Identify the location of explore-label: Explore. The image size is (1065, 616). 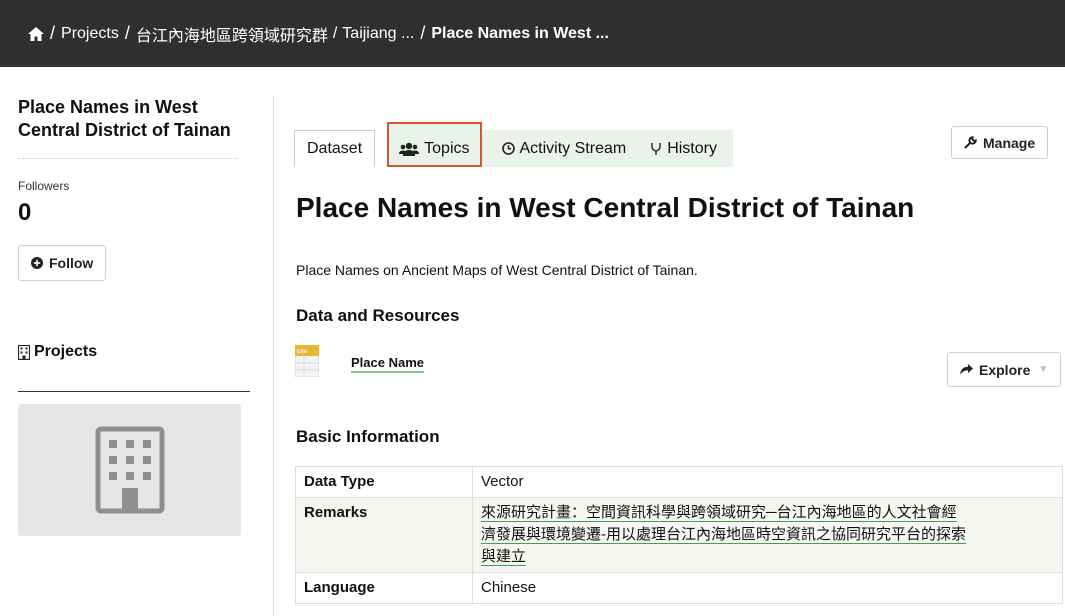
(1005, 369).